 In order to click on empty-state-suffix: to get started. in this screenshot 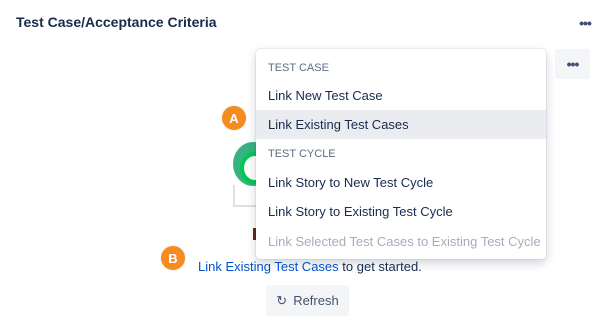, I will do `click(382, 266)`.